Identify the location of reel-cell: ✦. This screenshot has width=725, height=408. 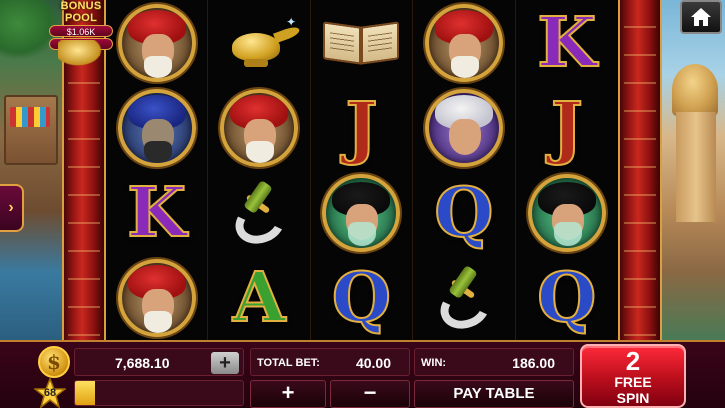
(258, 42).